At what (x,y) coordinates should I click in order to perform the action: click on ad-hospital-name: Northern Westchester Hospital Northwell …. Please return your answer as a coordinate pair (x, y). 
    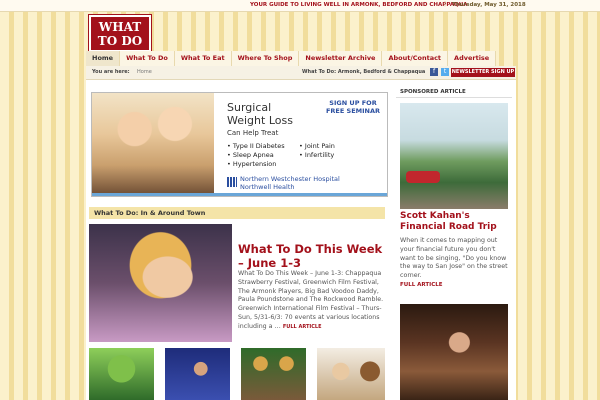
    Looking at the image, I should click on (290, 183).